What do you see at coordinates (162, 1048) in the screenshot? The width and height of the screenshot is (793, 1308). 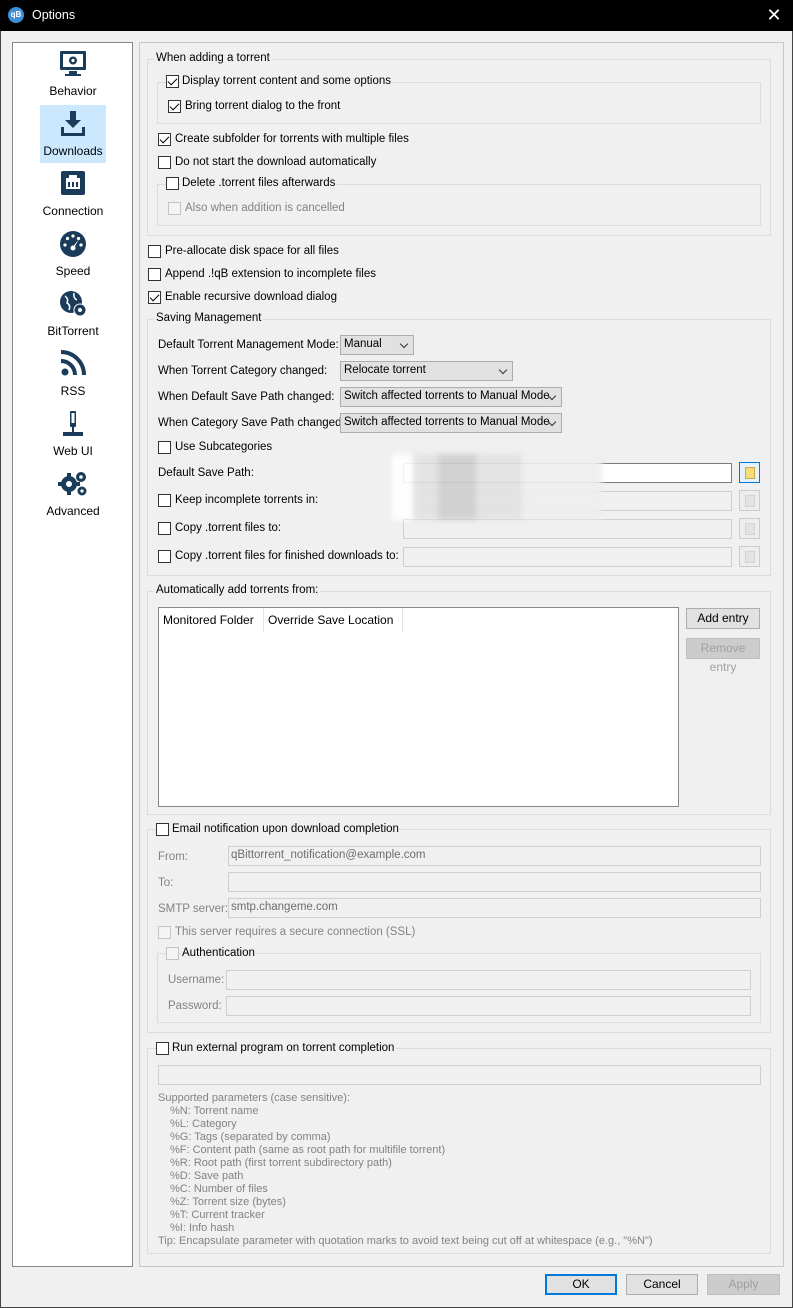 I see `external-program-checkbox` at bounding box center [162, 1048].